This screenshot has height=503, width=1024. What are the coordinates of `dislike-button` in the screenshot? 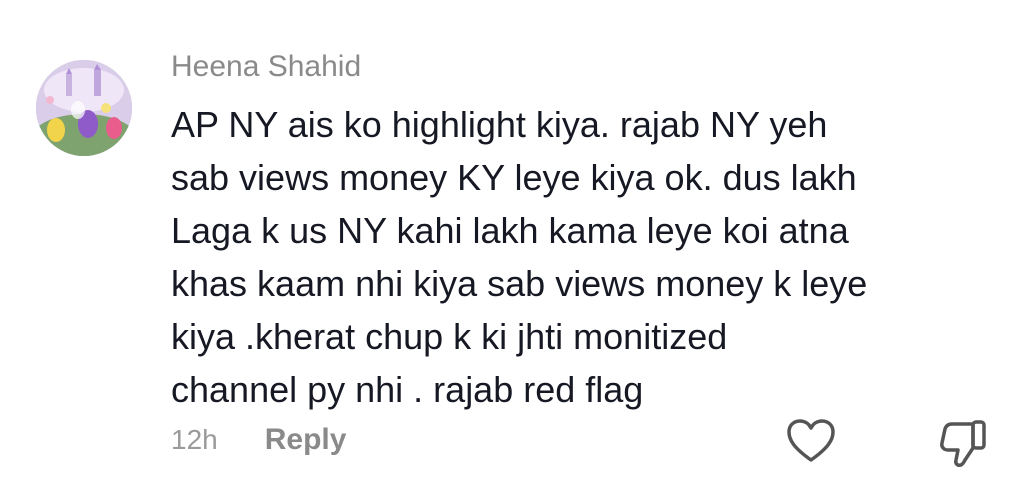 It's located at (964, 443).